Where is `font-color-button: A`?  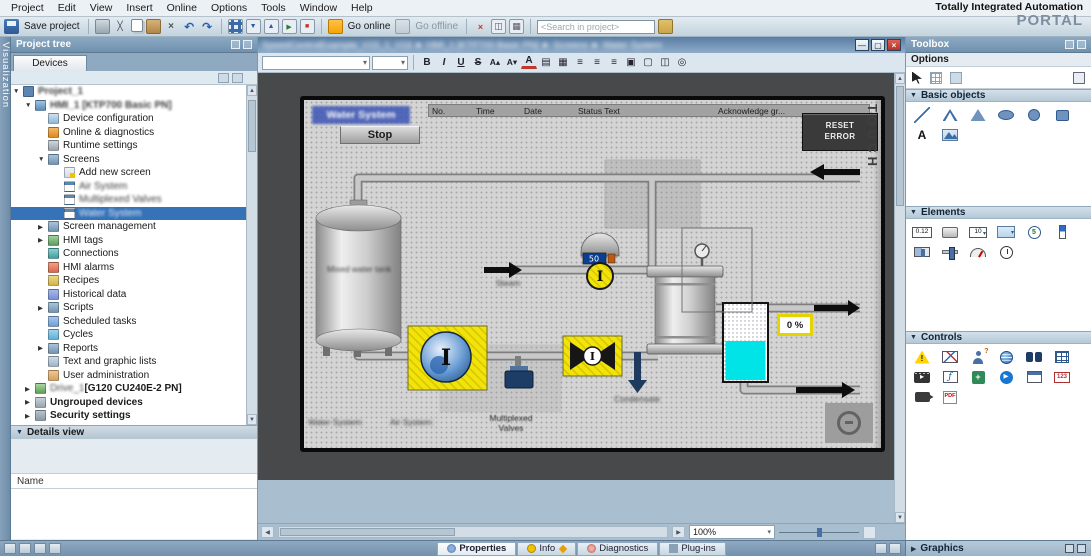 font-color-button: A is located at coordinates (529, 62).